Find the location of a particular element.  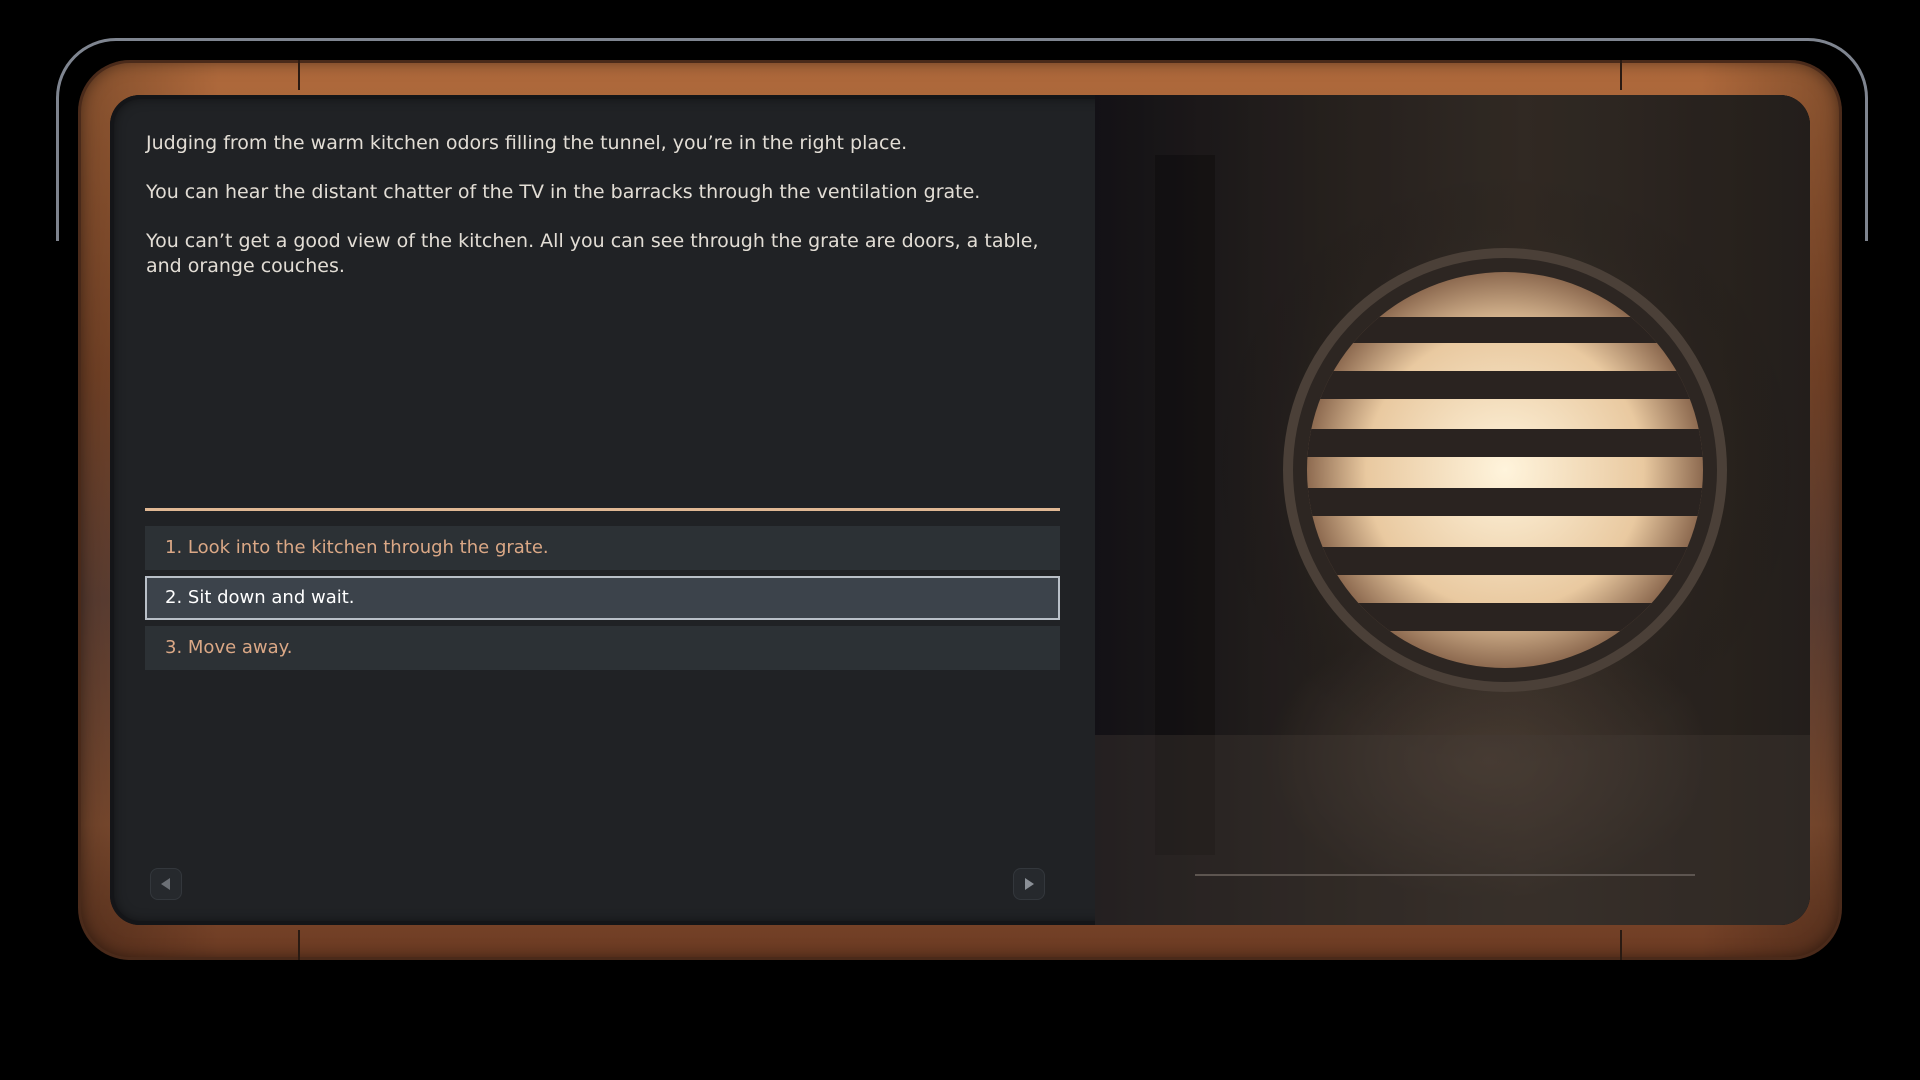

choices-divider is located at coordinates (602, 509).